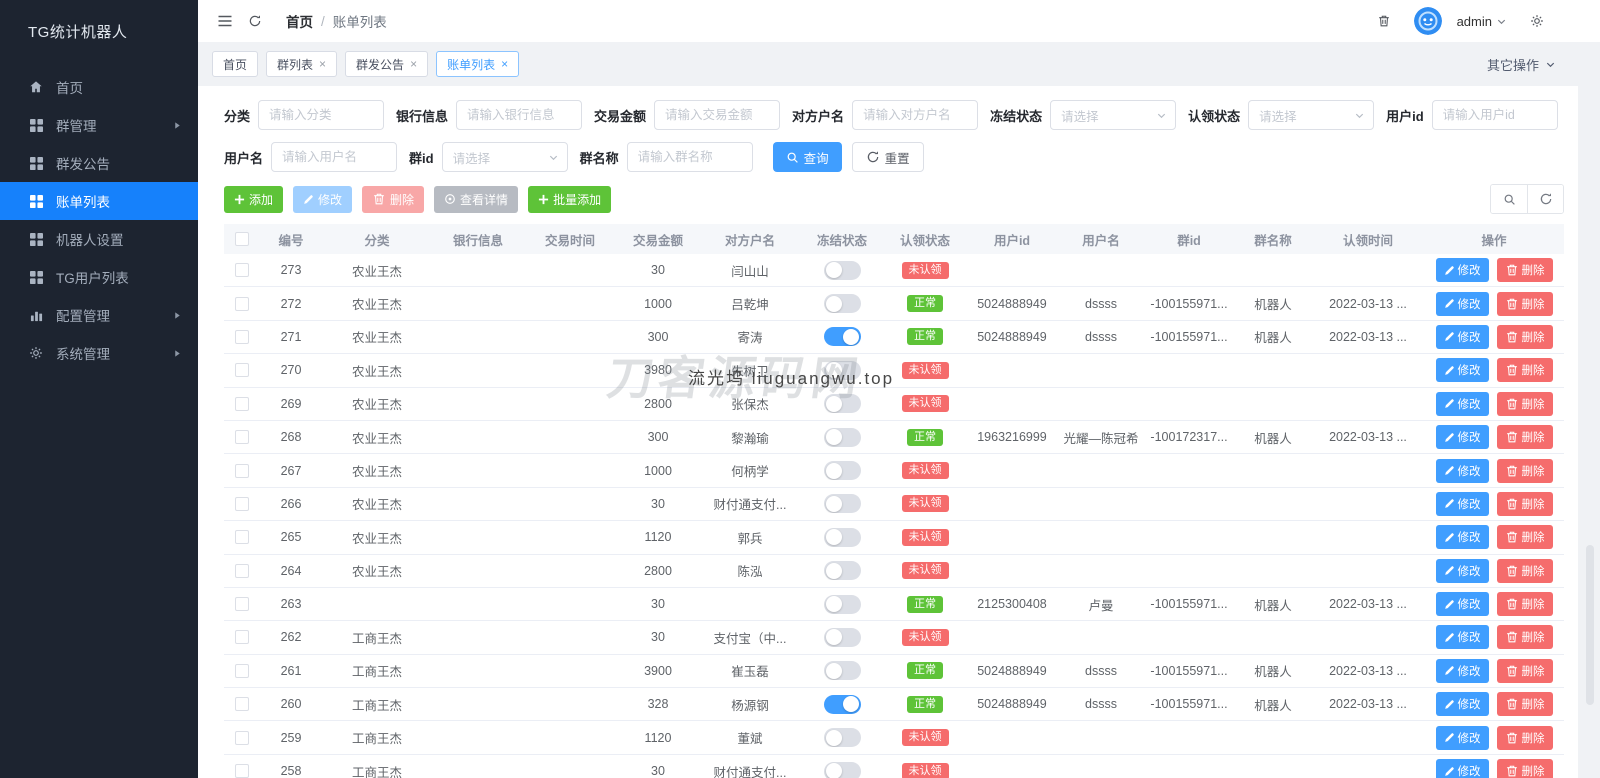 The width and height of the screenshot is (1600, 778). Describe the element at coordinates (255, 21) in the screenshot. I see `refresh-icon` at that location.